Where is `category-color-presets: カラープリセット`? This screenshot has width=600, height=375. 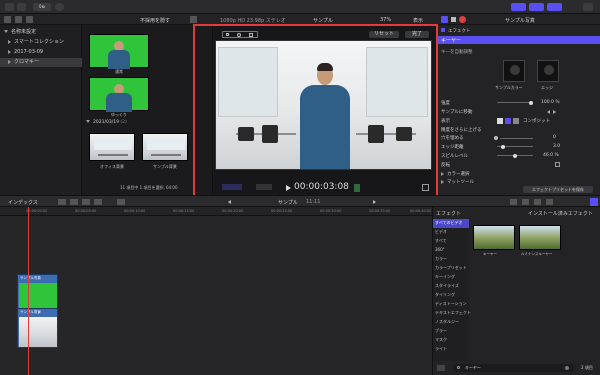
category-color-presets: カラープリセット is located at coordinates (451, 268).